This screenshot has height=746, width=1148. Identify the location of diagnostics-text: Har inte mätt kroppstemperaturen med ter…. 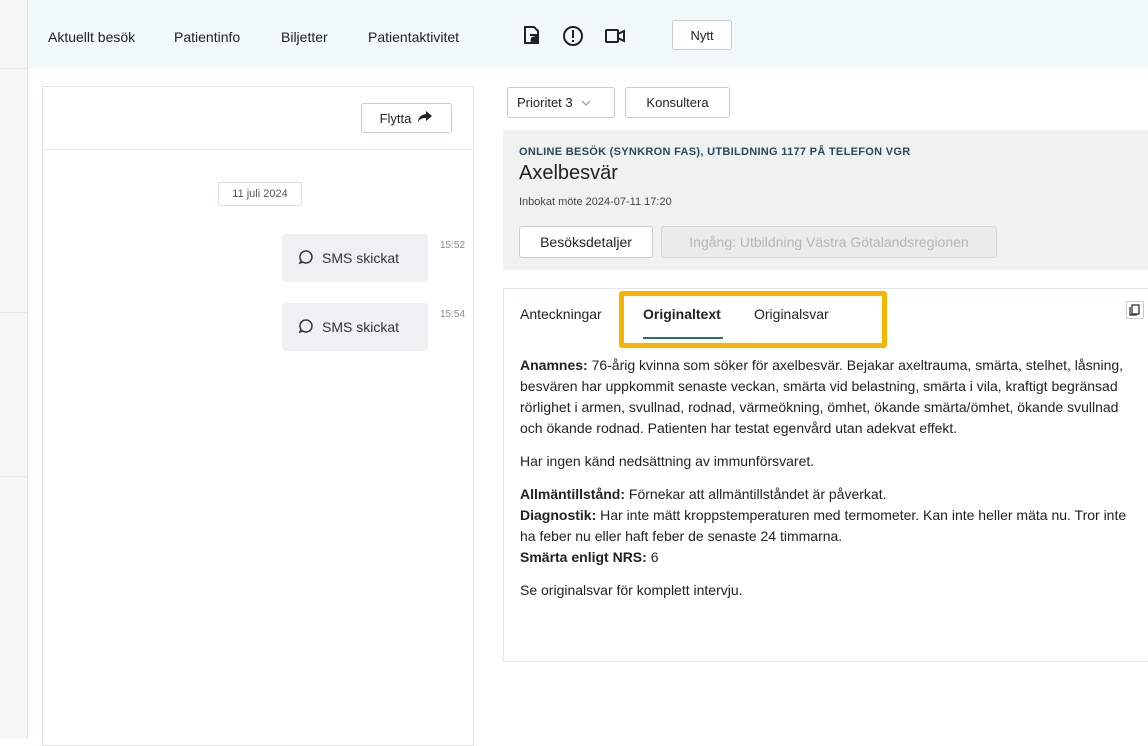
(823, 525).